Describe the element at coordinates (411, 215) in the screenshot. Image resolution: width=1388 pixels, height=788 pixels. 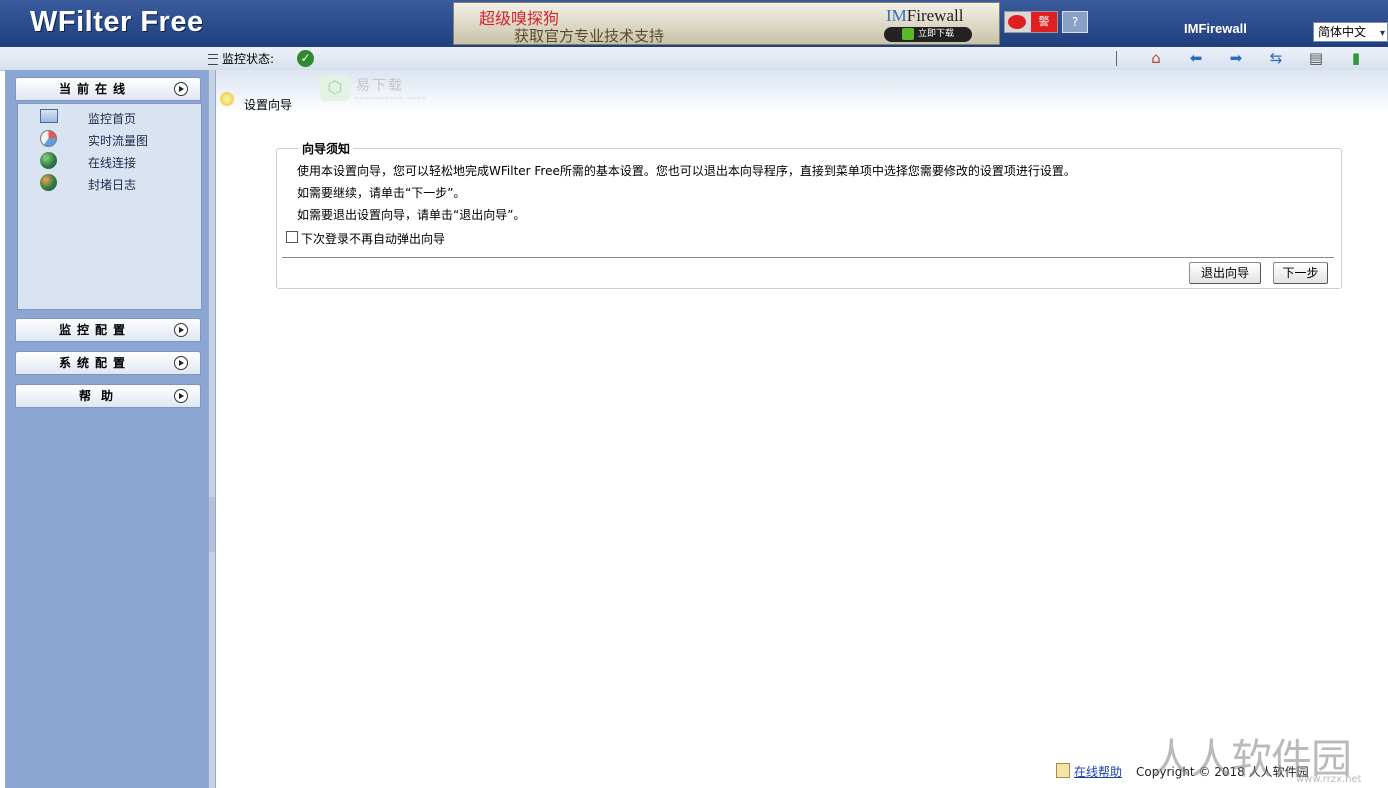
I see `wizard-exit-text: 如需要退出设置向导，请单击“退出向导”。` at that location.